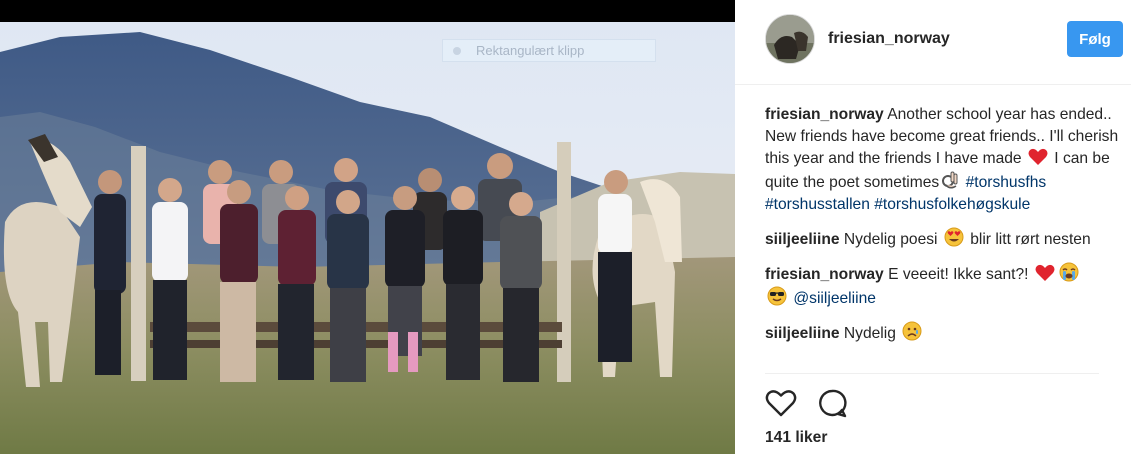  I want to click on actions-divider, so click(932, 373).